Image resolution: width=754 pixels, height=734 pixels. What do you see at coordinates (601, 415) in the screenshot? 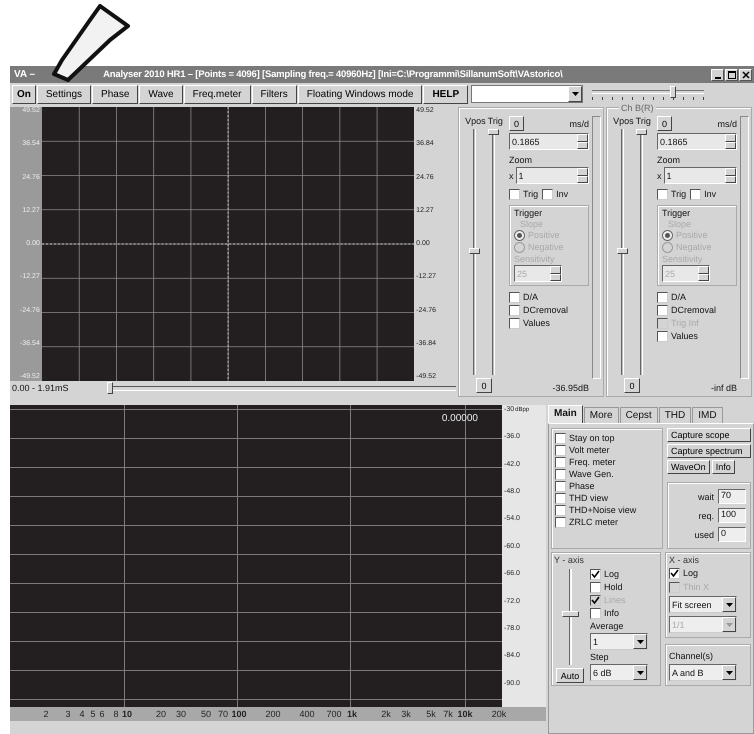
I see `tab: More` at bounding box center [601, 415].